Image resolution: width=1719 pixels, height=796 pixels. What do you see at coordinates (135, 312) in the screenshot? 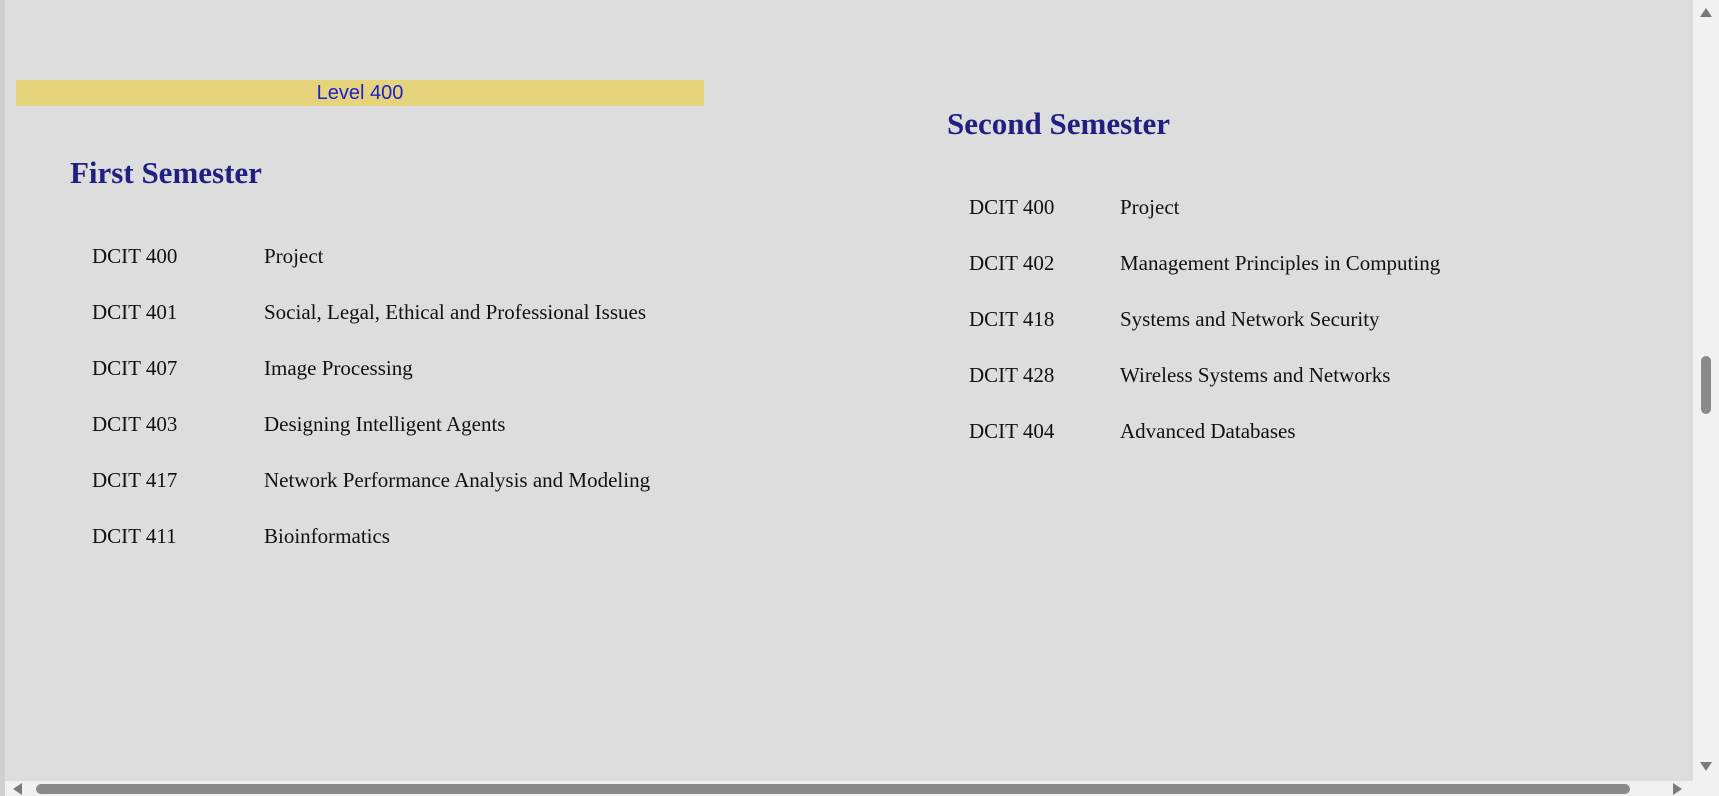
I see `course-code: DCIT 401` at bounding box center [135, 312].